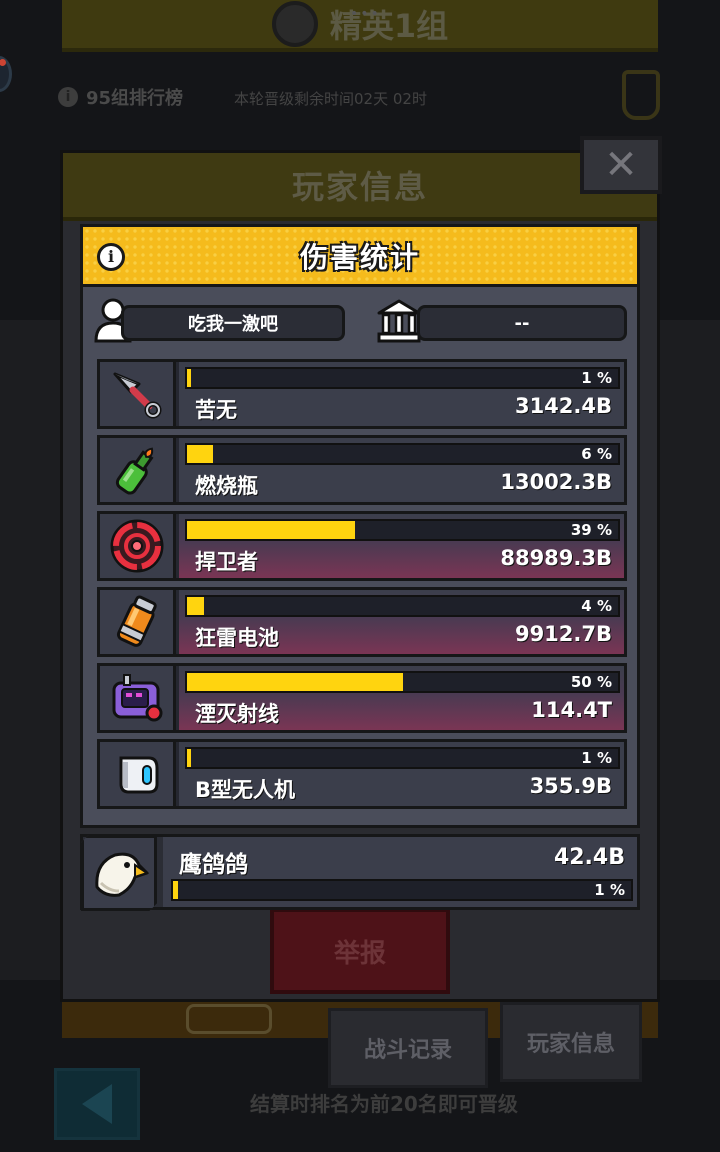 This screenshot has width=720, height=1152. Describe the element at coordinates (226, 562) in the screenshot. I see `skill-name: 捍卫者` at that location.